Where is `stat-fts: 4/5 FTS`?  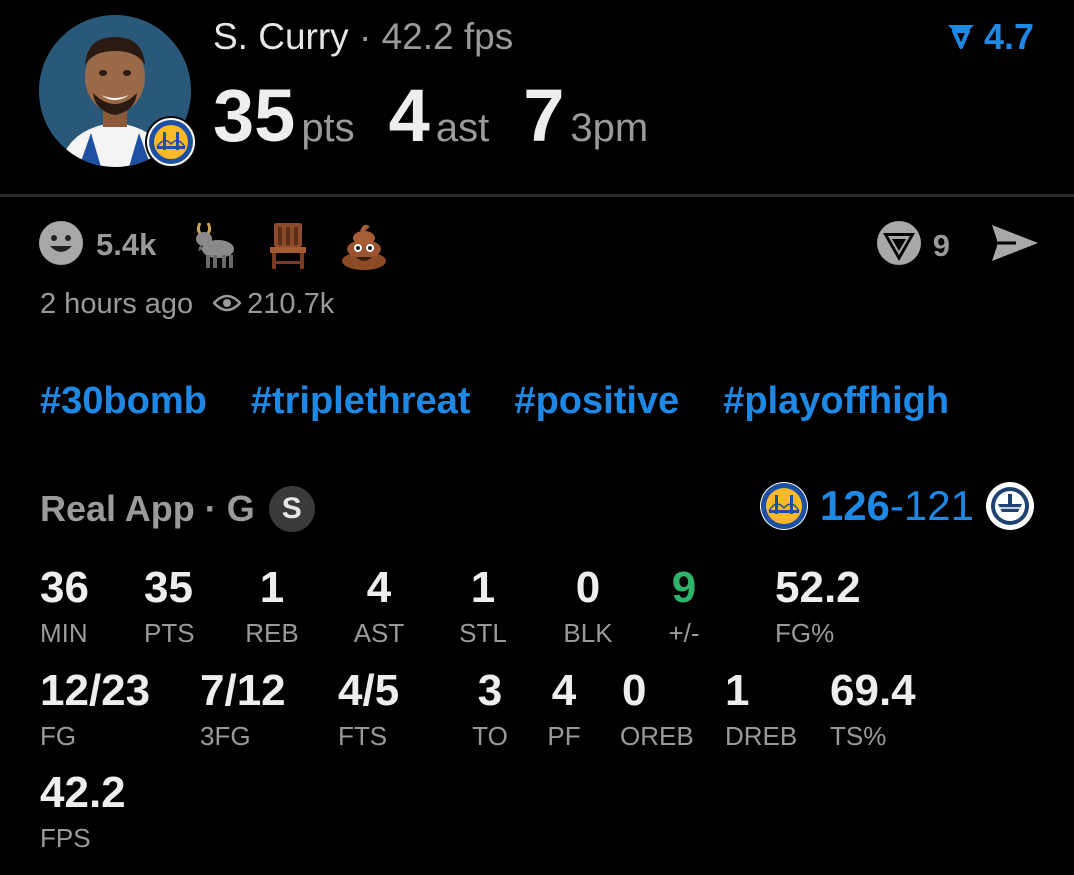 stat-fts: 4/5 FTS is located at coordinates (368, 709).